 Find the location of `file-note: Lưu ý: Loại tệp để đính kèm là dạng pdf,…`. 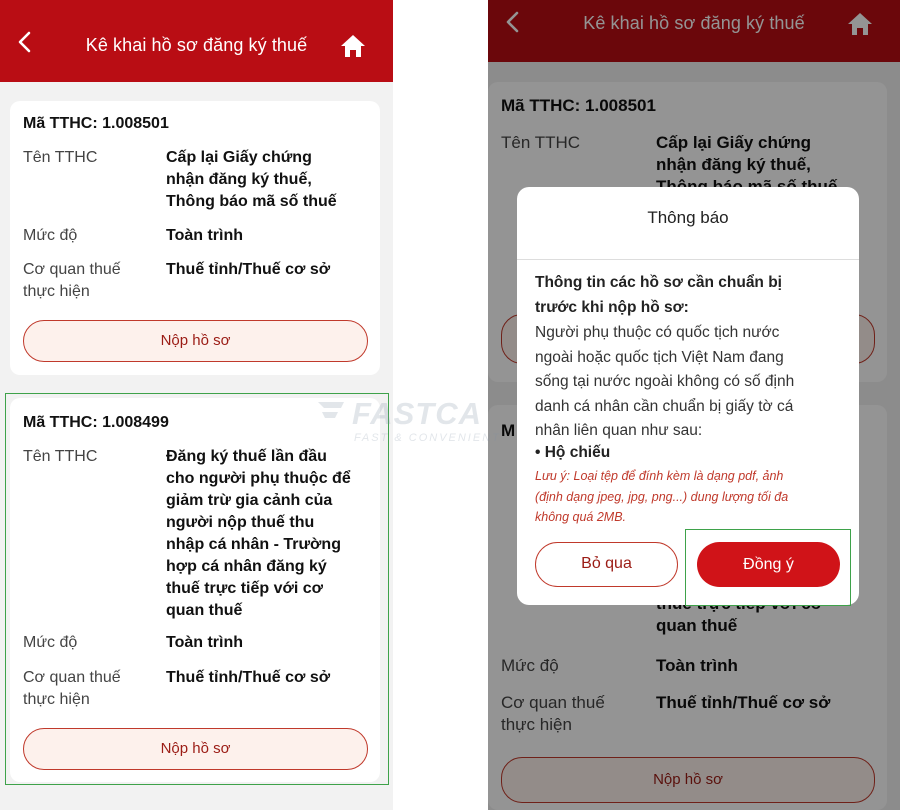

file-note: Lưu ý: Loại tệp để đính kèm là dạng pdf,… is located at coordinates (690, 497).